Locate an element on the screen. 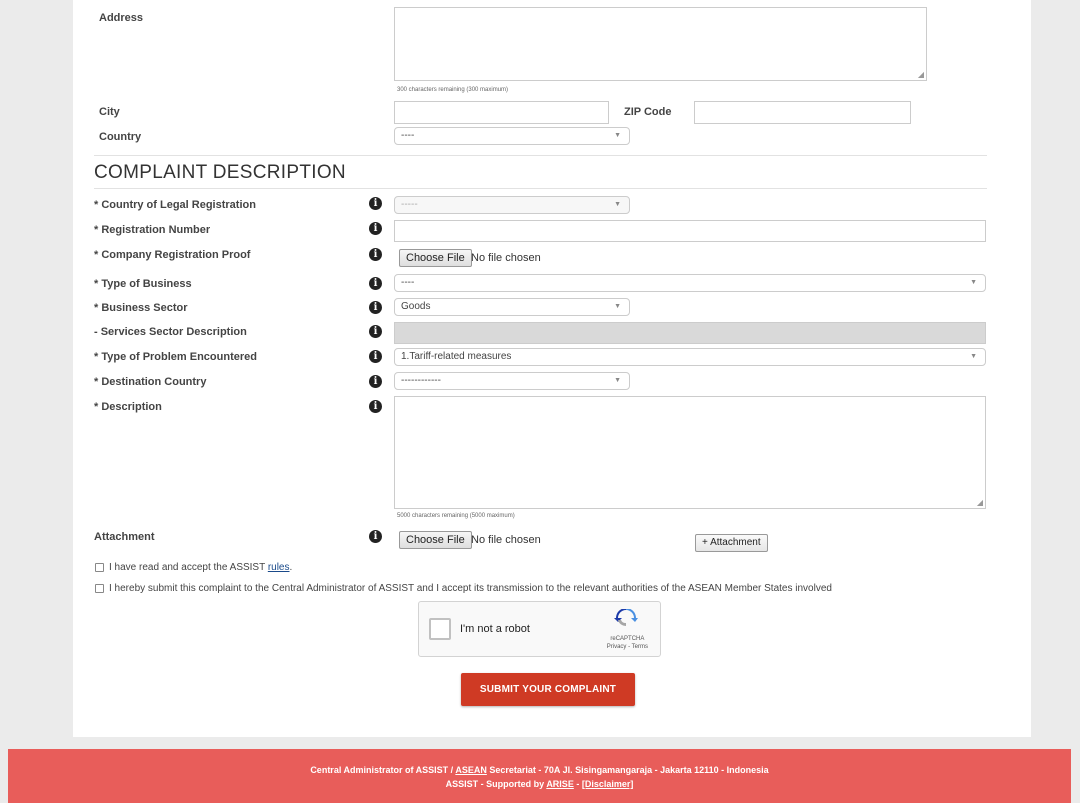 The width and height of the screenshot is (1080, 803). type-business-select: ---- ▼ is located at coordinates (690, 283).